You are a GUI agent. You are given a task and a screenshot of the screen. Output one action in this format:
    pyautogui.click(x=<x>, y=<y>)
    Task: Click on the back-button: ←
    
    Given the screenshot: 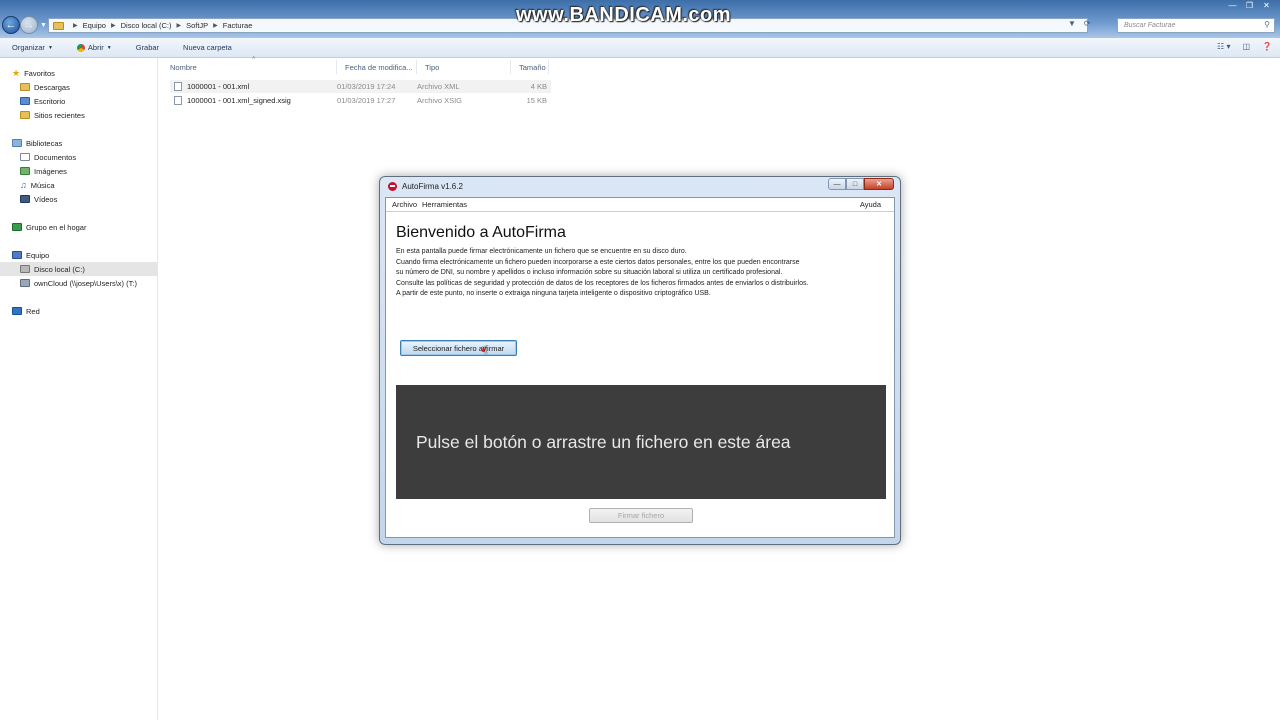 What is the action you would take?
    pyautogui.click(x=11, y=25)
    